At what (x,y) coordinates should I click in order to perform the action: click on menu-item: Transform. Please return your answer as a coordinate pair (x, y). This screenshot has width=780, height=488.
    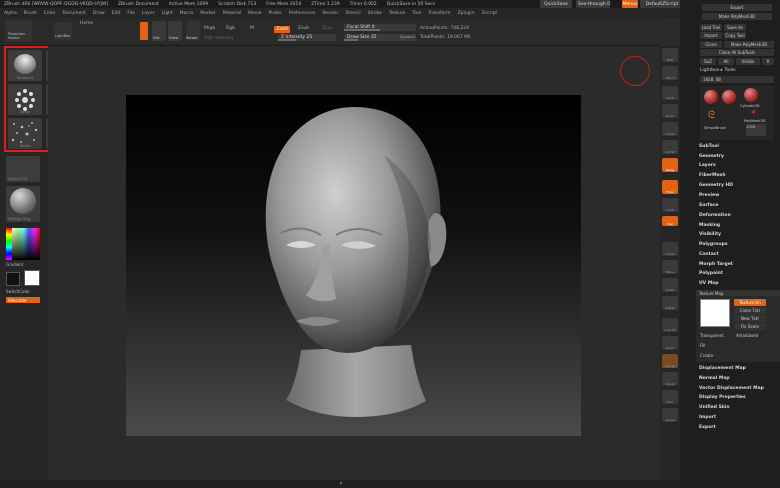
    Looking at the image, I should click on (439, 13).